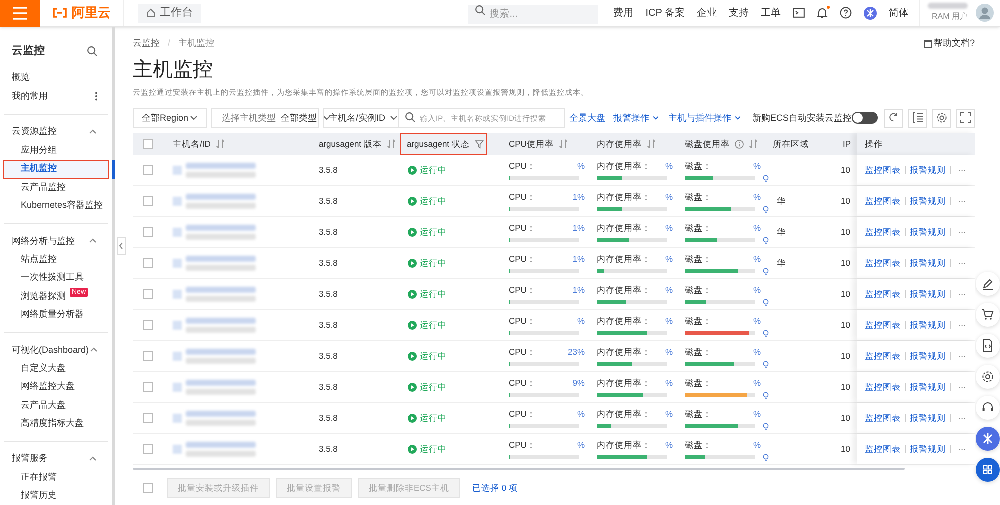 This screenshot has width=1000, height=505. Describe the element at coordinates (56, 206) in the screenshot. I see `sidebar-item: Kubernetes容器监控` at that location.